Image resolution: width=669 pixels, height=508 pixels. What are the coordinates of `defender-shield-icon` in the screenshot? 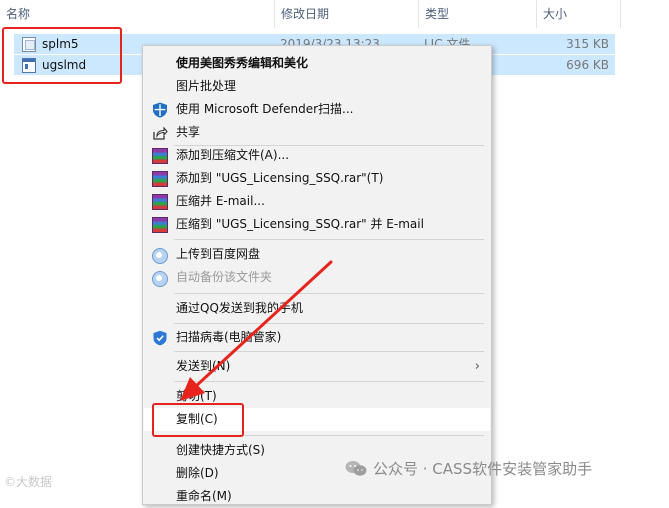 It's located at (160, 110).